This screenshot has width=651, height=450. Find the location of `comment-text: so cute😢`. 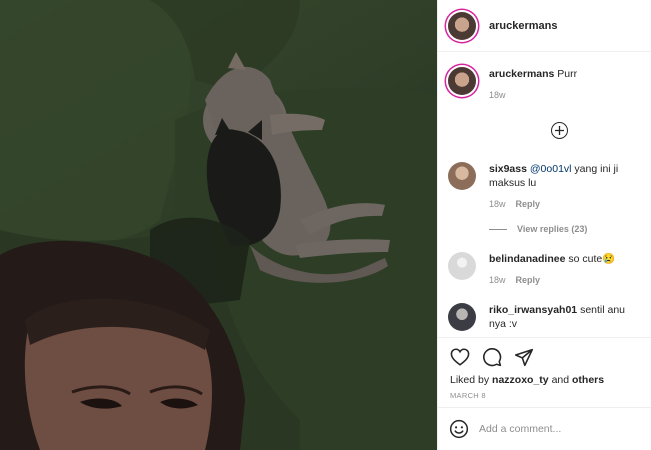

comment-text: so cute😢 is located at coordinates (592, 259).